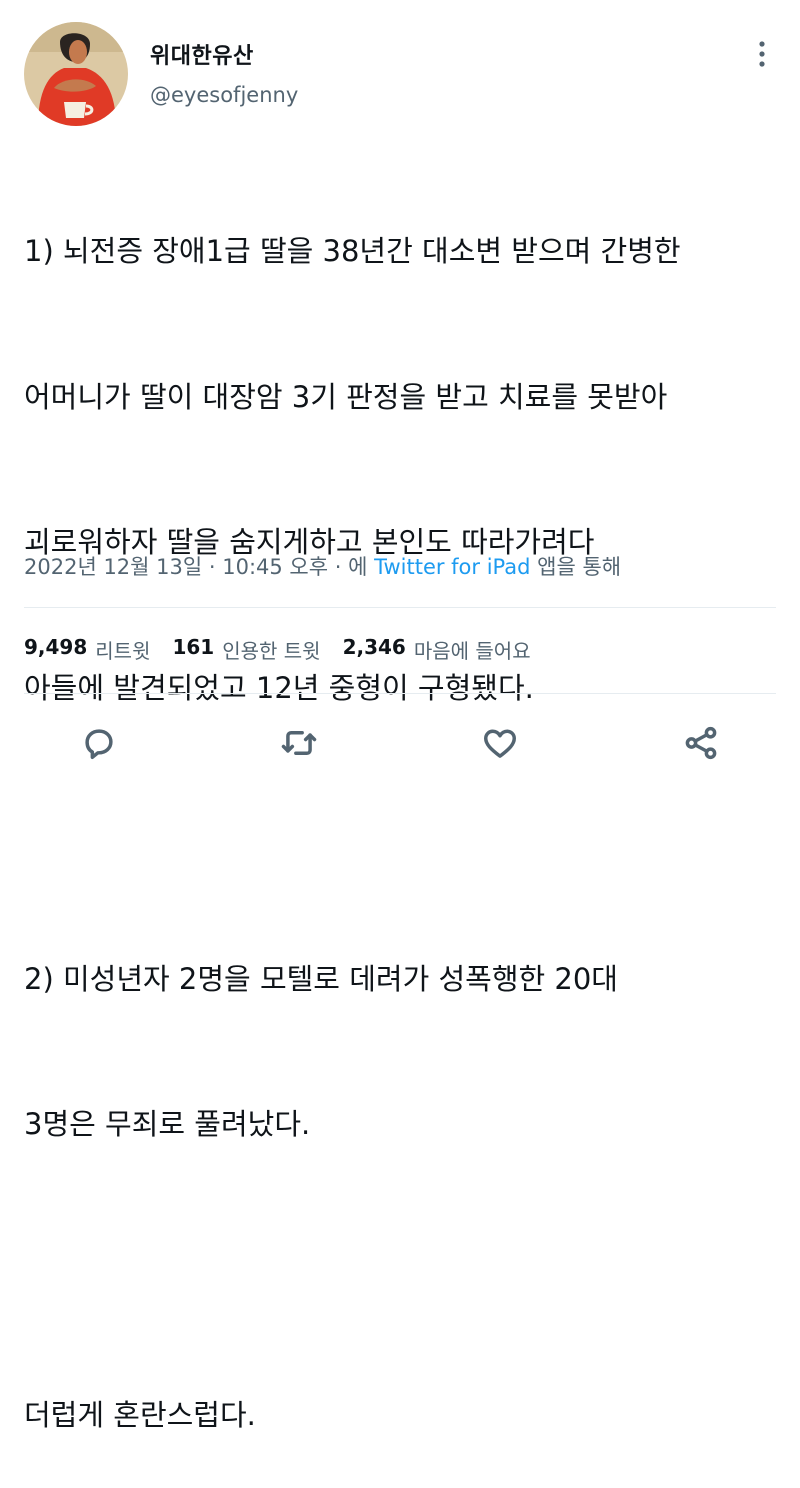 The height and width of the screenshot is (1488, 800). Describe the element at coordinates (123, 651) in the screenshot. I see `retweets-label: 리트윗` at that location.